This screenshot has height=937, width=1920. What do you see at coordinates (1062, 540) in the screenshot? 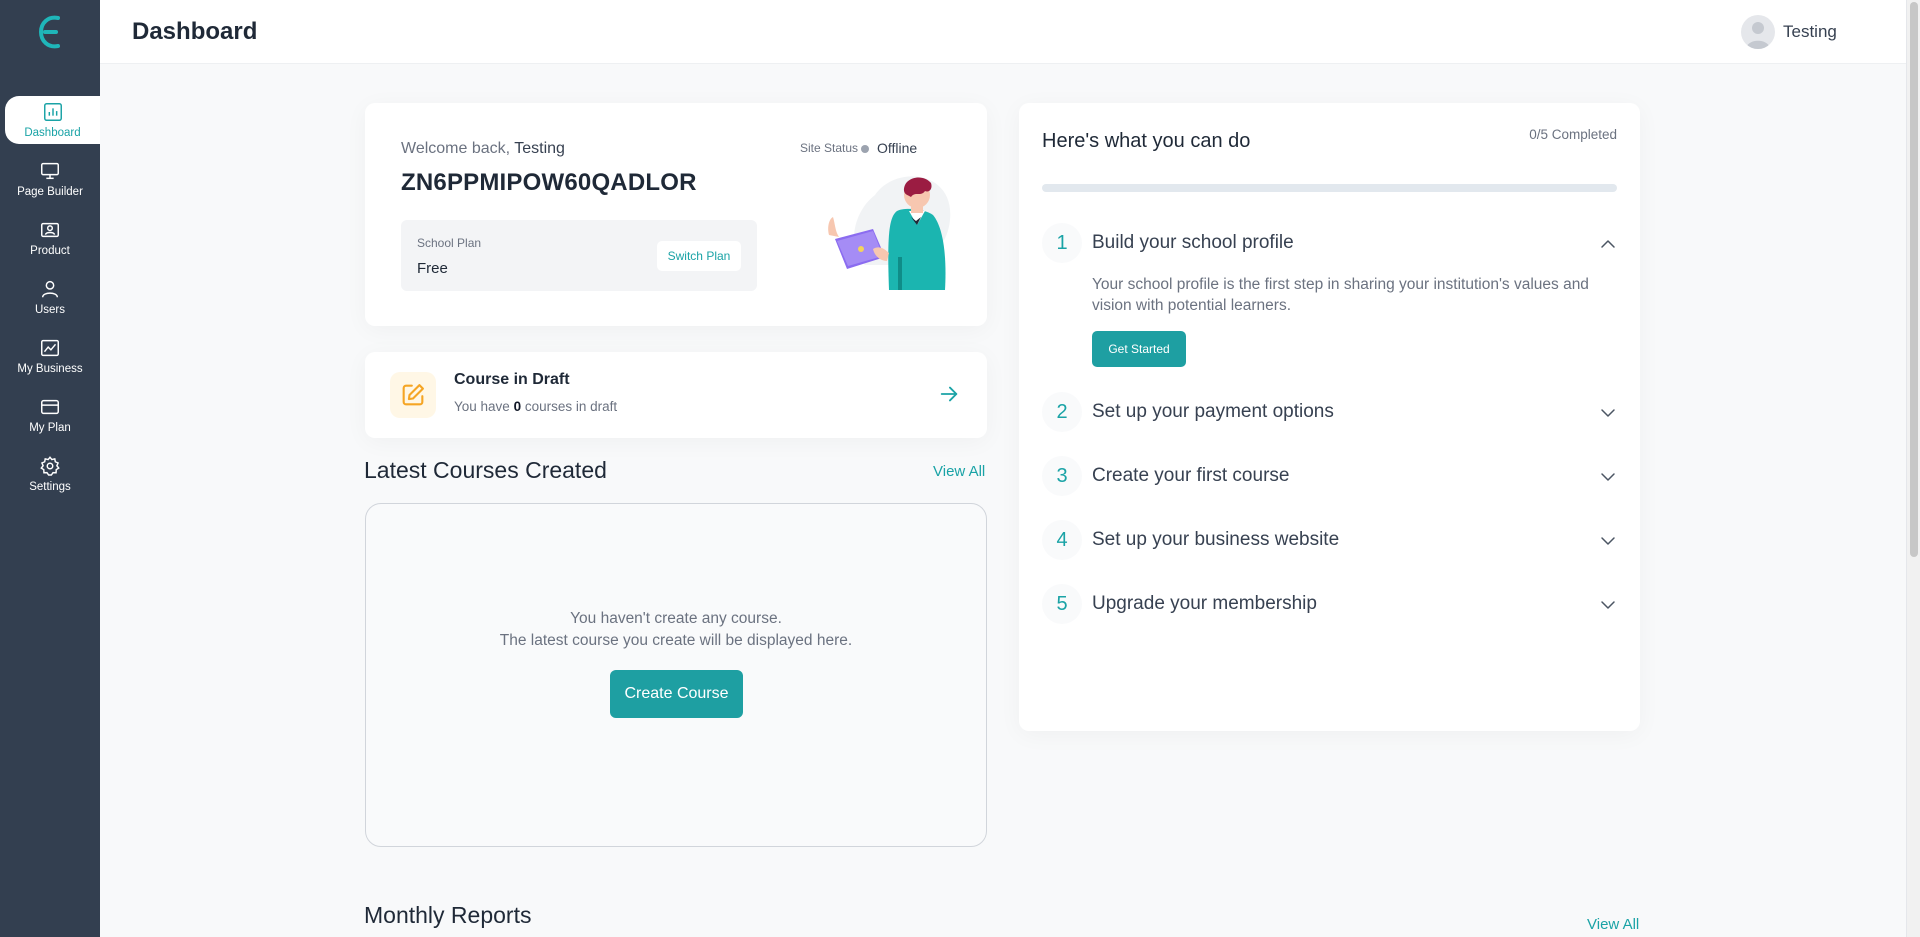
I see `step-number: 4` at bounding box center [1062, 540].